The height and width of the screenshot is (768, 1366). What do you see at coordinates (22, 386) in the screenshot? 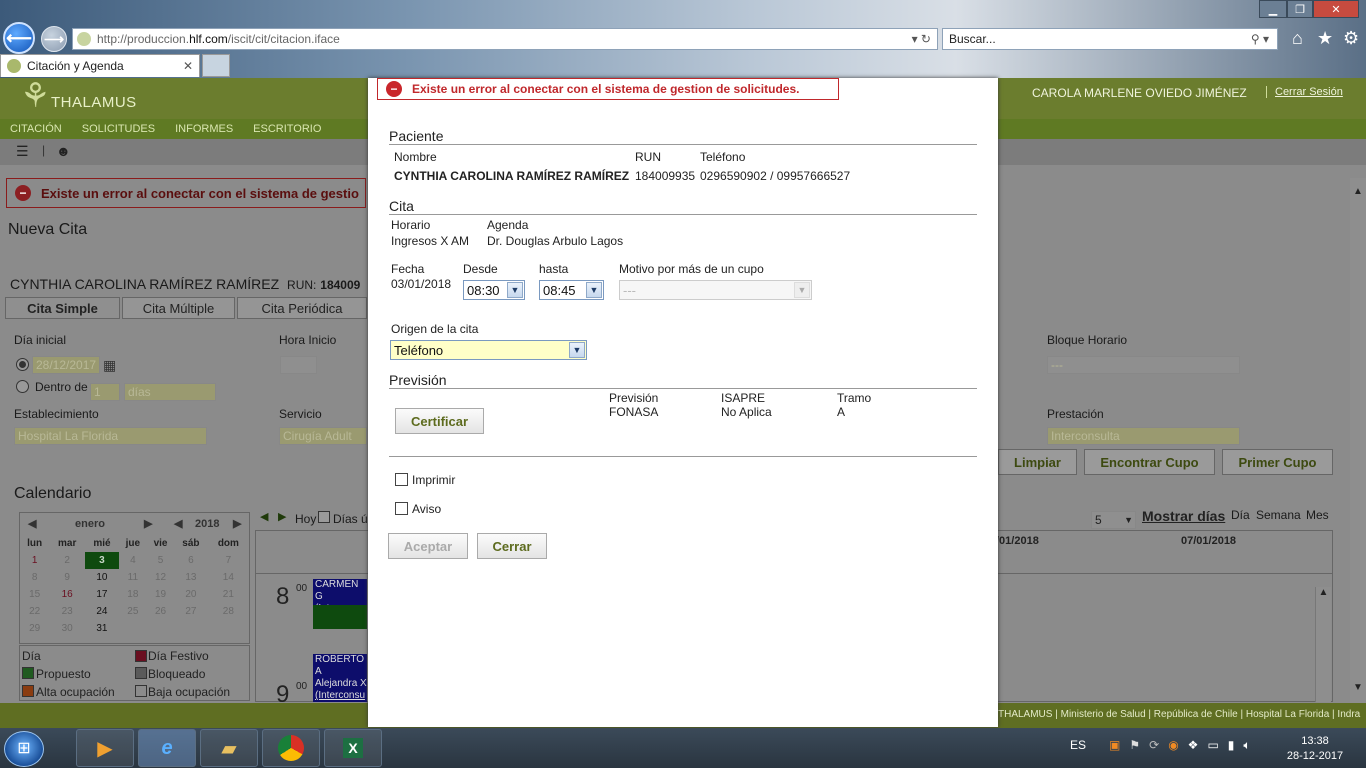
I see `radio-dentro-de` at bounding box center [22, 386].